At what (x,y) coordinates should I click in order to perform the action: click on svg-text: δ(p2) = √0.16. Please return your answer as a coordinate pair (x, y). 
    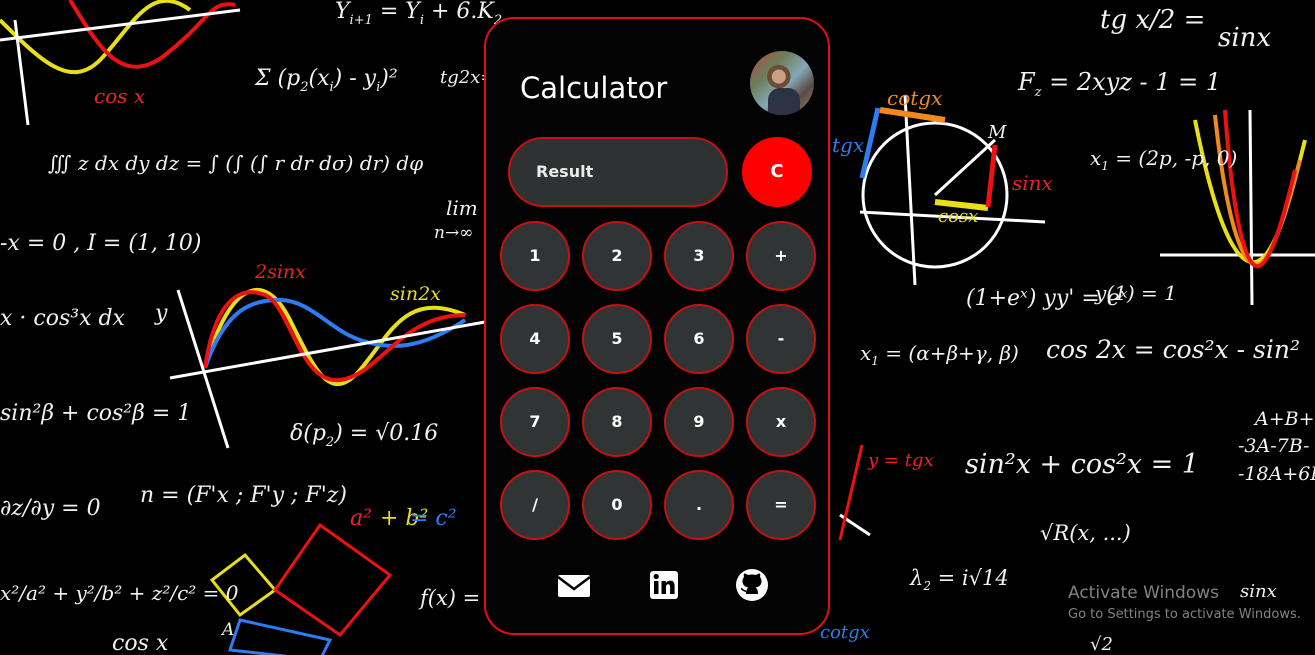
    Looking at the image, I should click on (364, 435).